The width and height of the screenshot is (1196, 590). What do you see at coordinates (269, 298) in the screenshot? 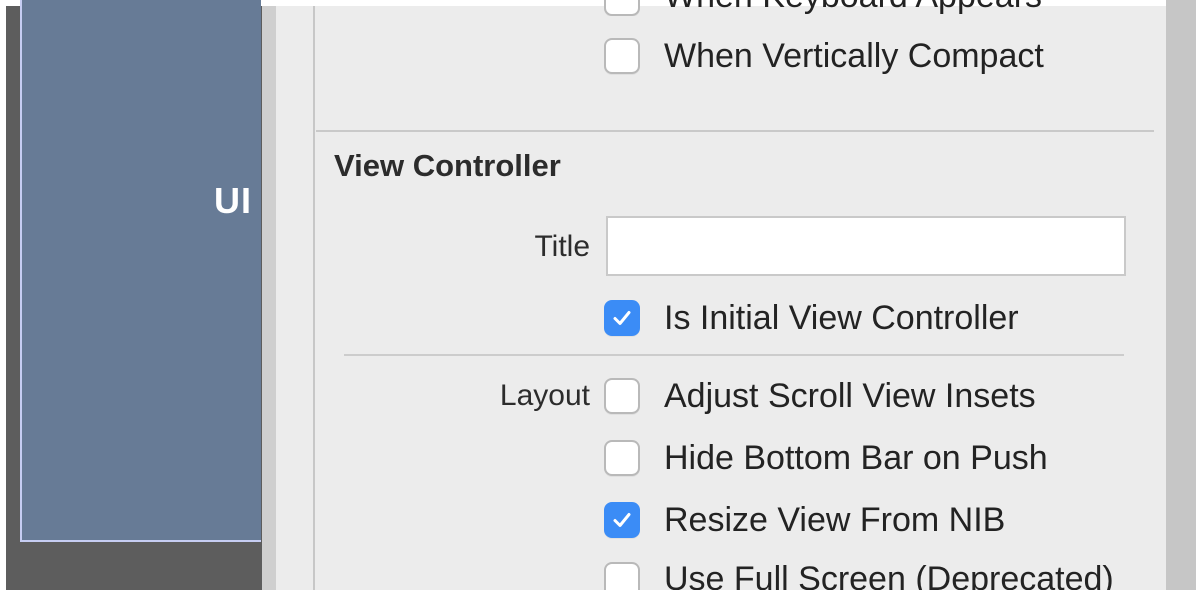
I see `canvas-inspector-divider` at bounding box center [269, 298].